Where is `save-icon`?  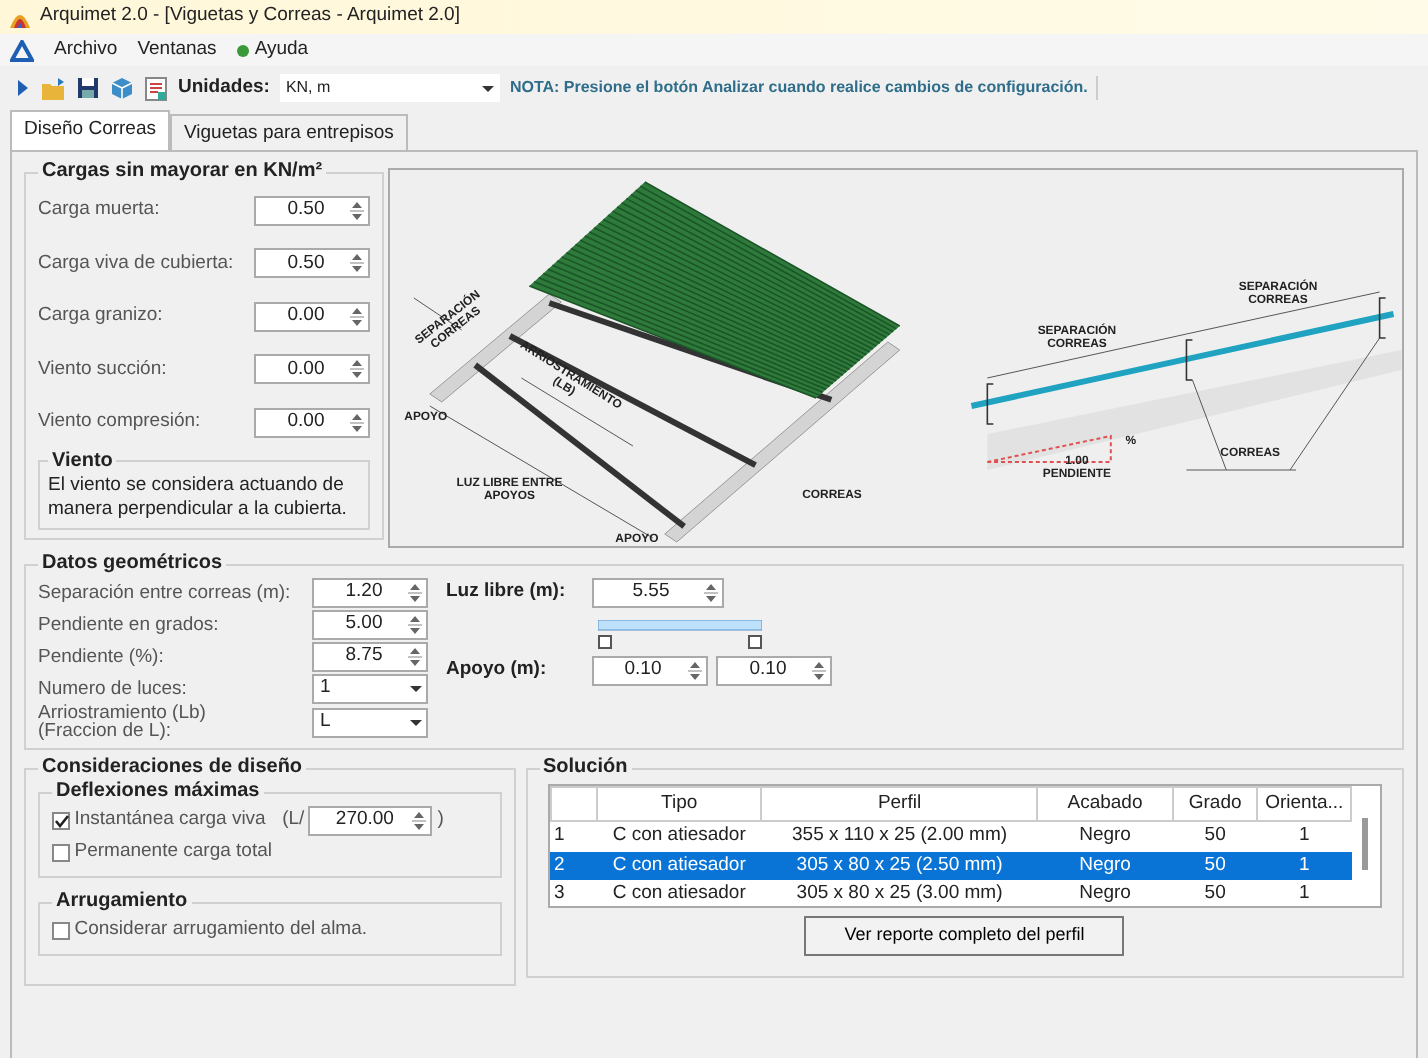
save-icon is located at coordinates (88, 88).